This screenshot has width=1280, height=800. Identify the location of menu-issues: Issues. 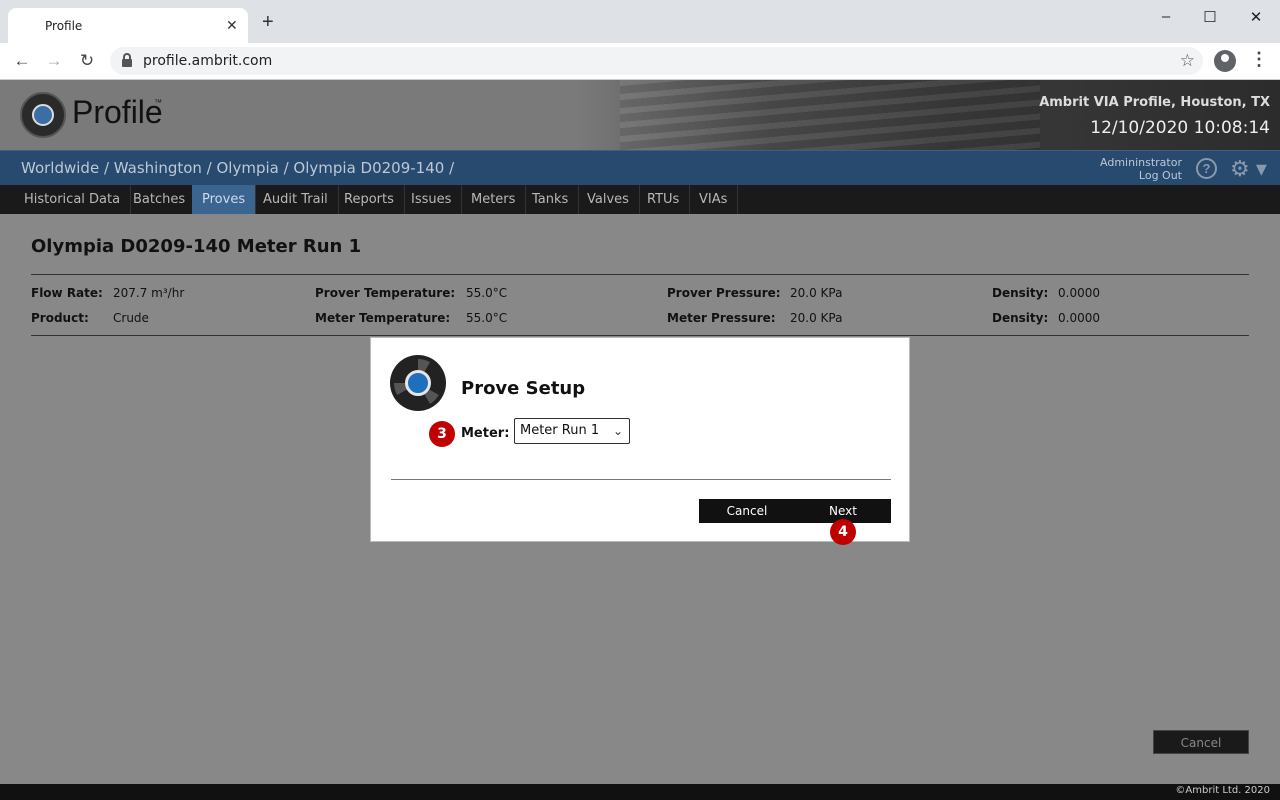
(432, 199).